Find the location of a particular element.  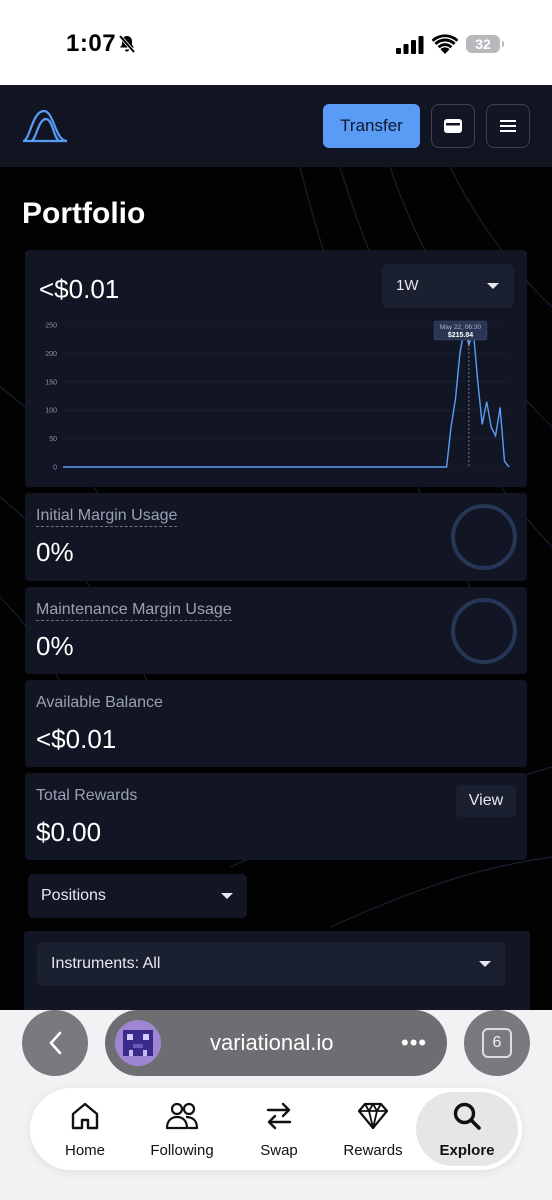

hamburger-menu-icon is located at coordinates (508, 126).